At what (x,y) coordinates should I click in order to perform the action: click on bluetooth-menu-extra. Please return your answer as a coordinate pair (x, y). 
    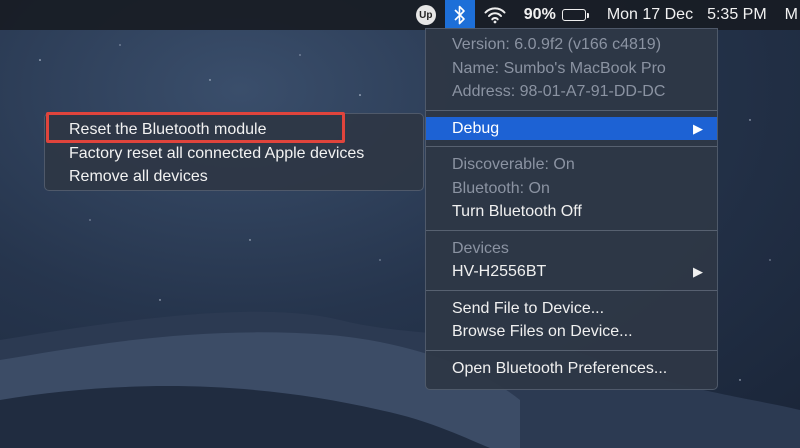
    Looking at the image, I should click on (459, 15).